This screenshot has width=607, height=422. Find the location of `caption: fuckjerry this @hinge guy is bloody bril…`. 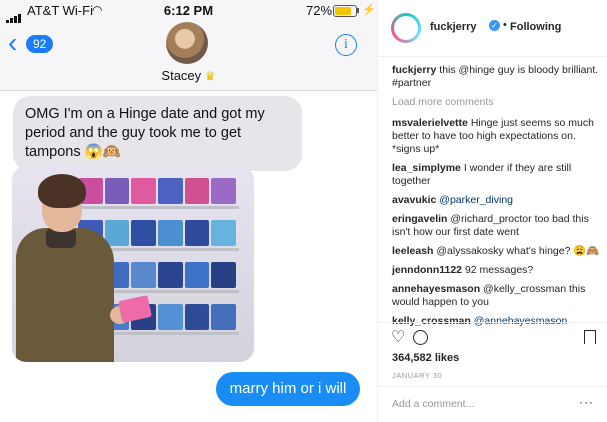

caption: fuckjerry this @hinge guy is bloody bril… is located at coordinates (496, 77).